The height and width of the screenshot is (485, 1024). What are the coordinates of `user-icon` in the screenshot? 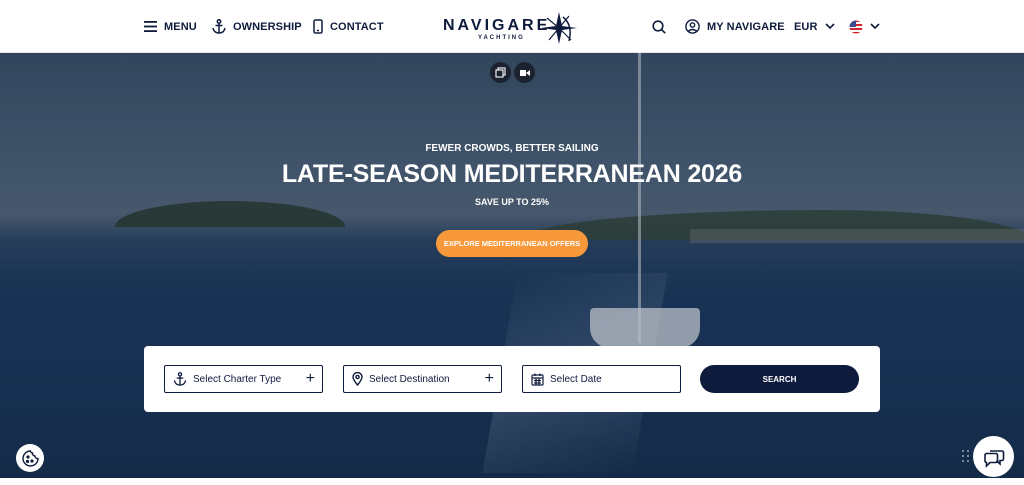 It's located at (692, 26).